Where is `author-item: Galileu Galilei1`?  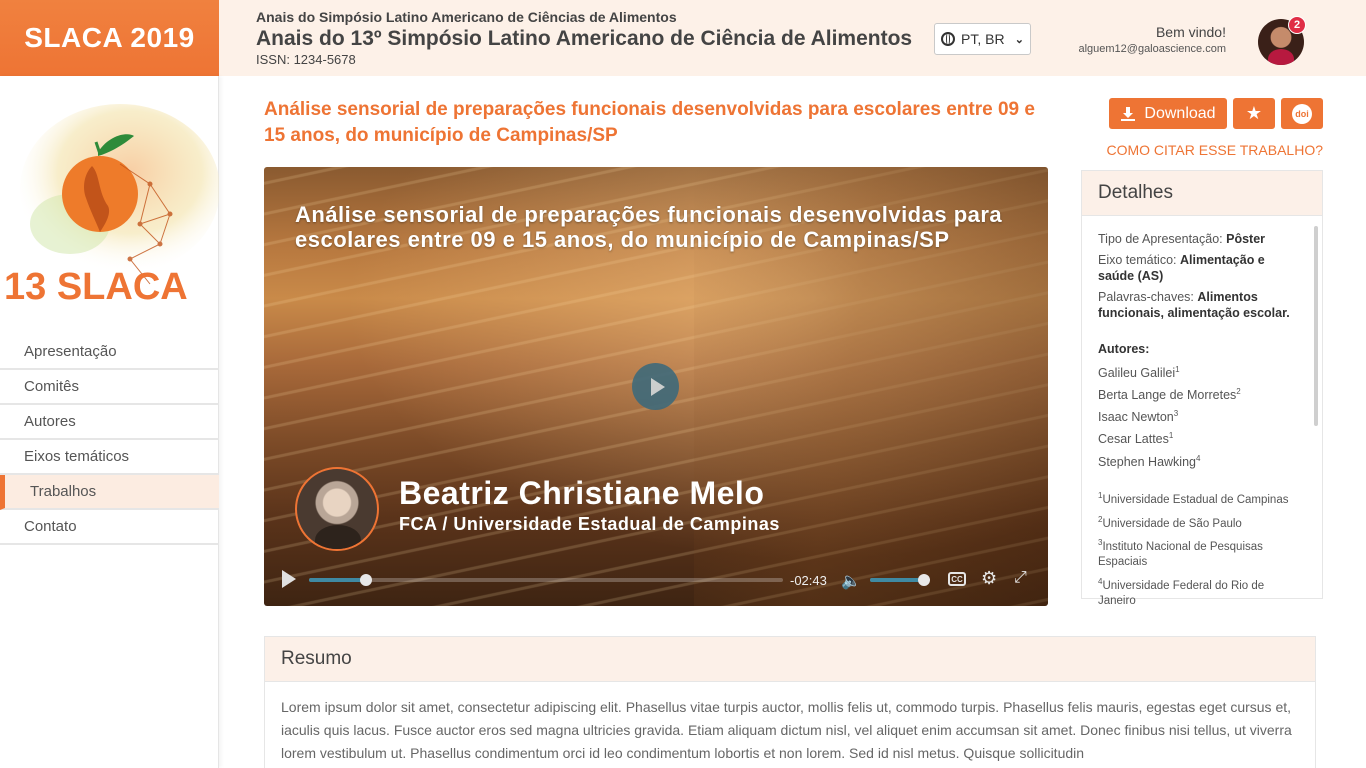
author-item: Galileu Galilei1 is located at coordinates (1200, 371).